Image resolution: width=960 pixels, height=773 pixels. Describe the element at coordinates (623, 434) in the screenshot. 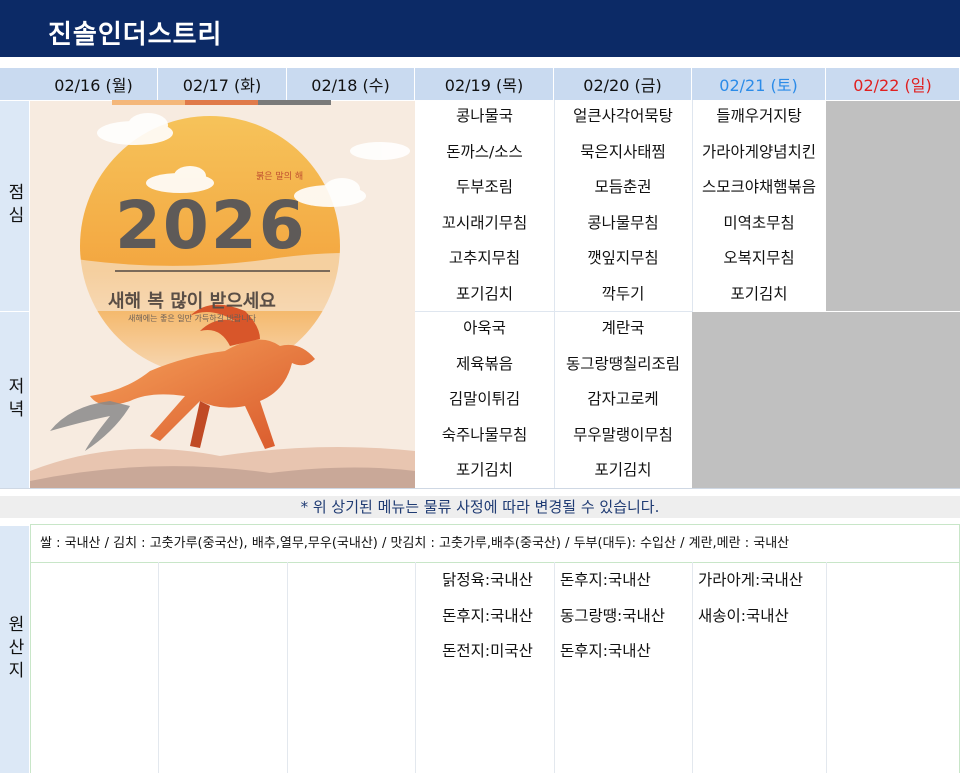

I see `menu-item: 무우말랭이무침` at that location.